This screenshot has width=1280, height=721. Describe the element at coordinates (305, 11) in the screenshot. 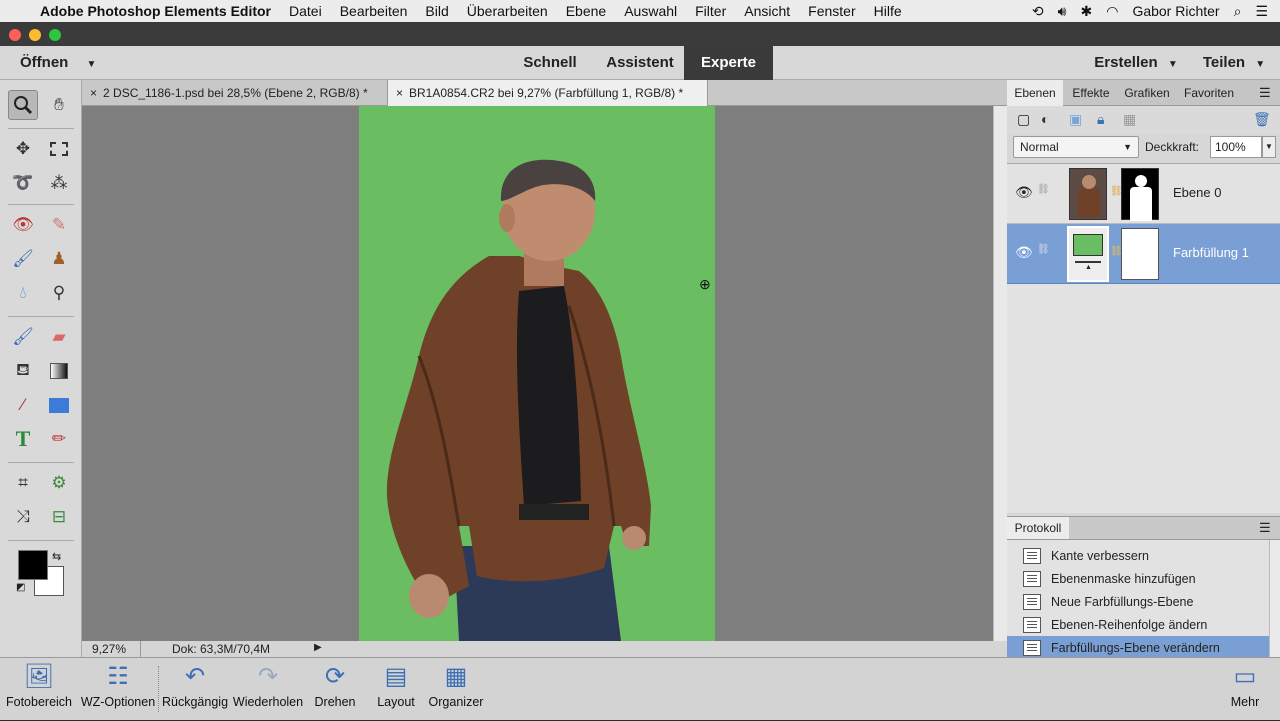

I see `menu-datei: Datei` at that location.